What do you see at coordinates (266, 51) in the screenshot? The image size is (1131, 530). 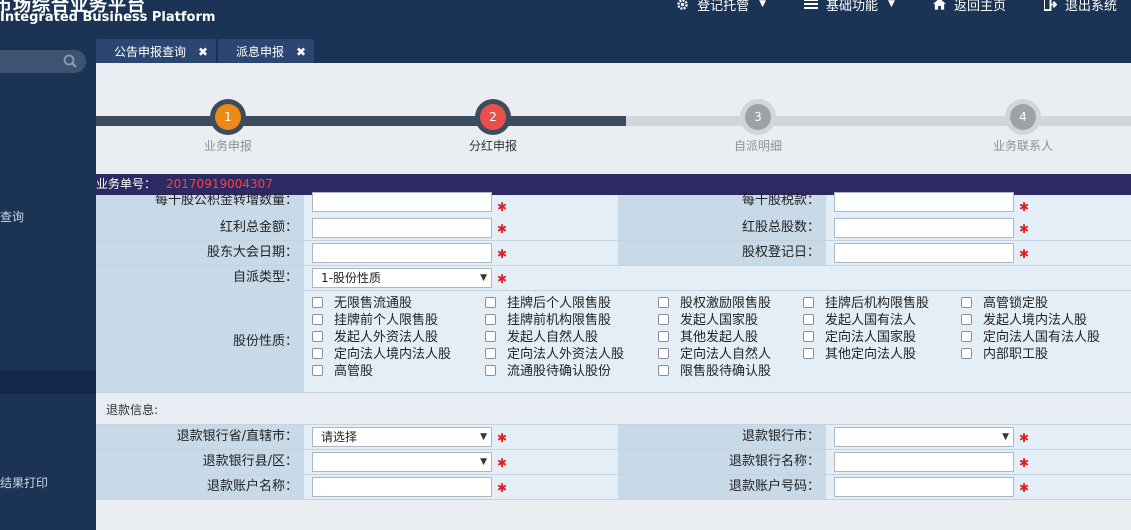 I see `tab-dividend-declaration: 派息申报 ✖` at bounding box center [266, 51].